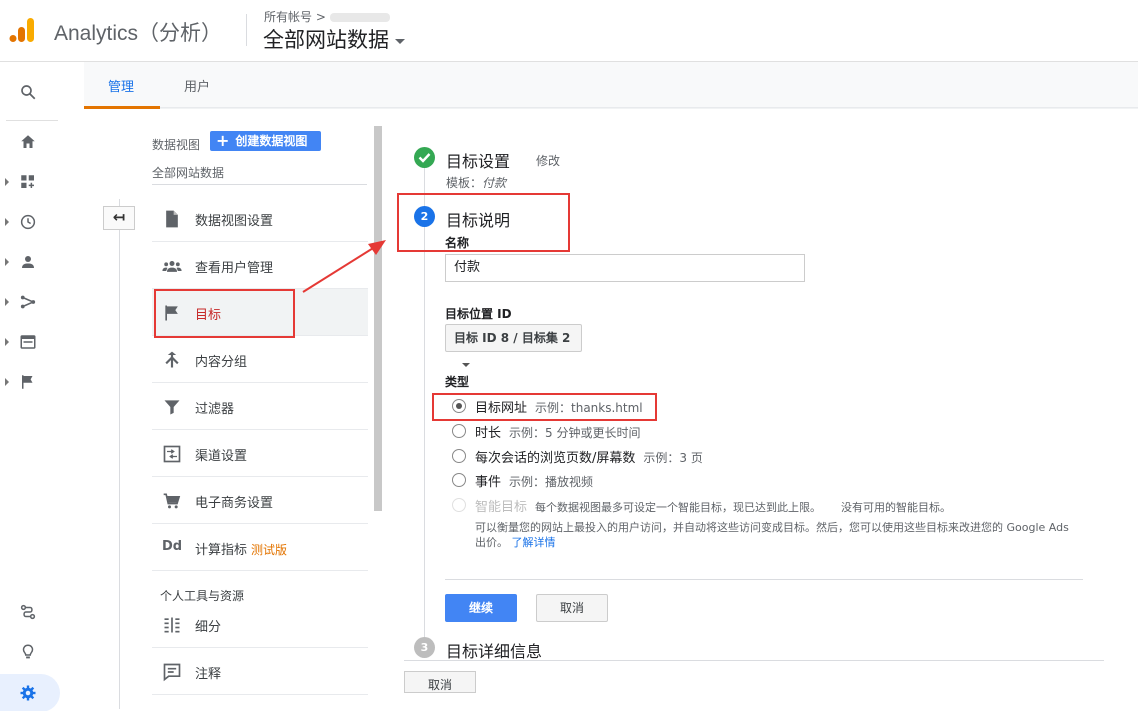 The image size is (1138, 711). I want to click on step1-title: 目标设置, so click(478, 161).